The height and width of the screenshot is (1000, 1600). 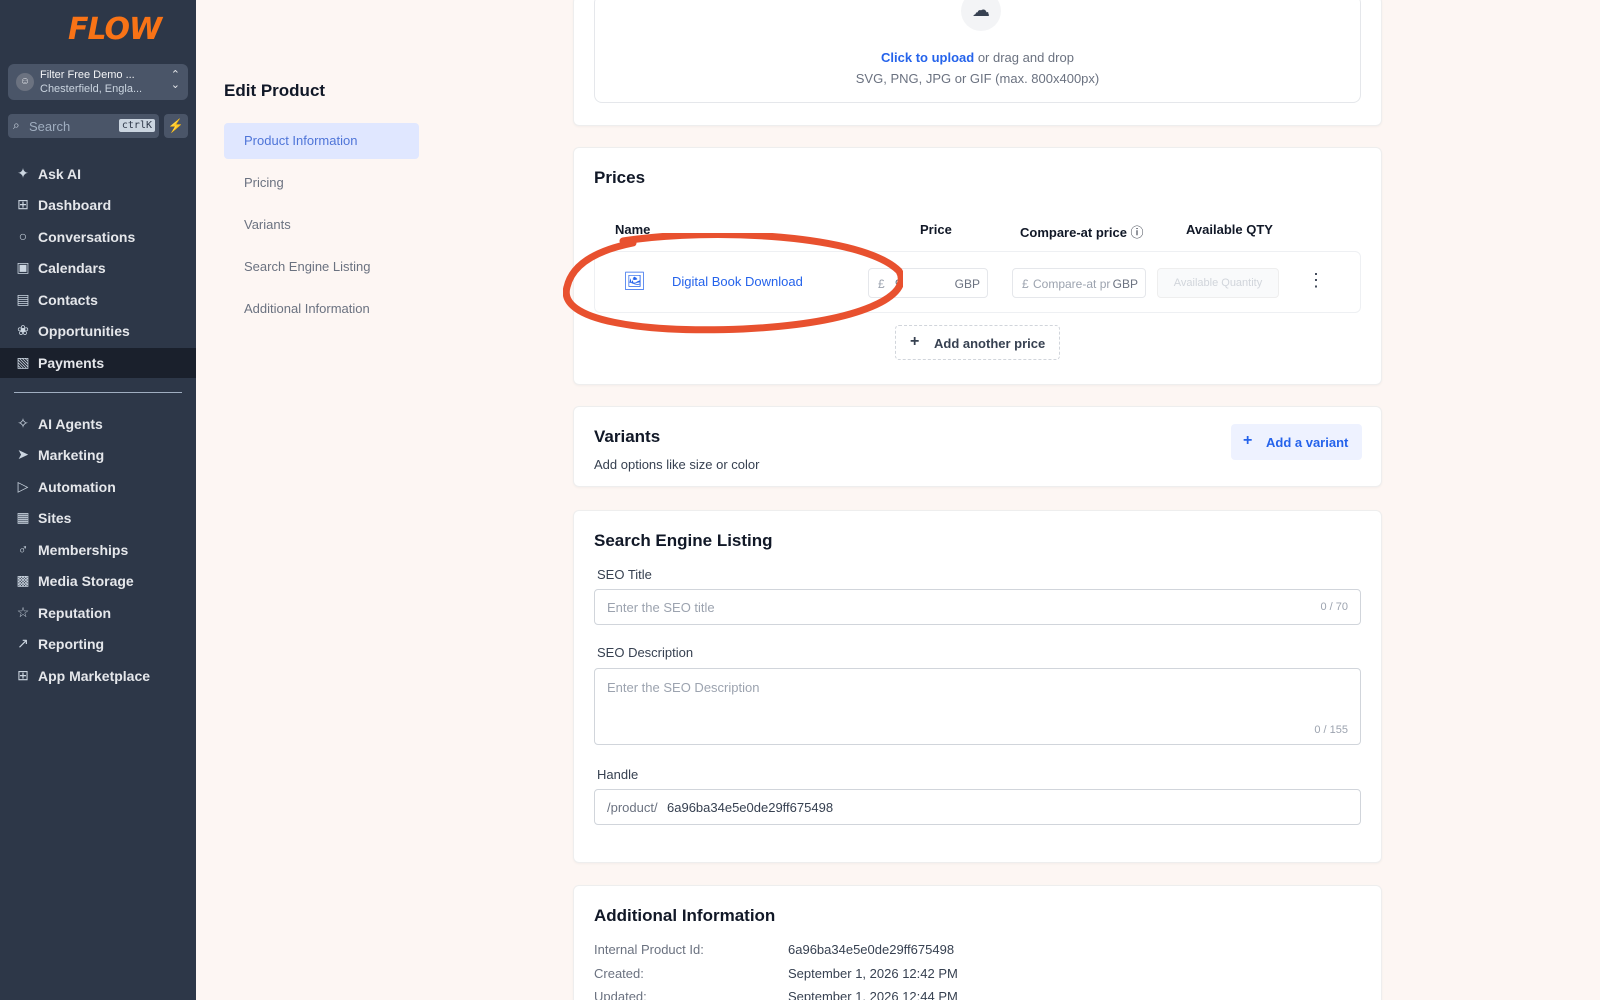 I want to click on sidebar-item-app-marketplace: ⊞ App Marketplace, so click(x=98, y=676).